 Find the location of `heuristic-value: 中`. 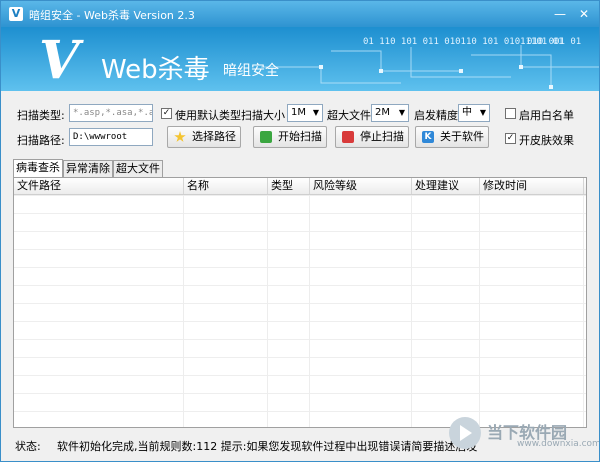

heuristic-value: 中 is located at coordinates (467, 112).